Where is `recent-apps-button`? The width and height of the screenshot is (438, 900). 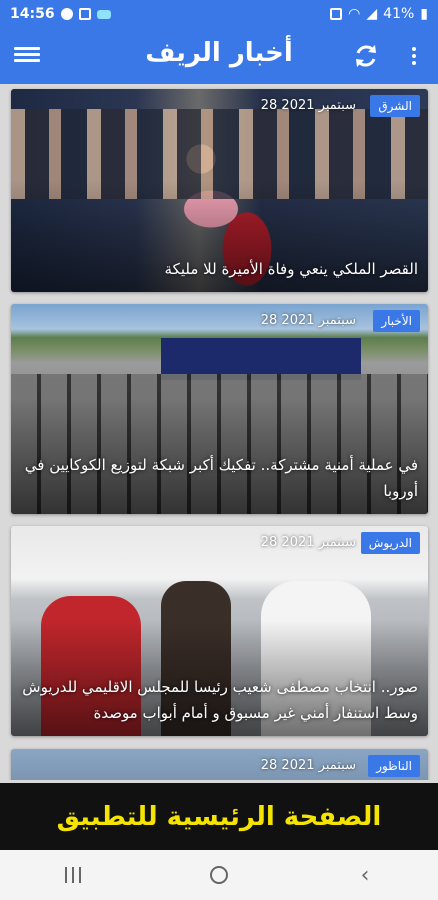
recent-apps-button is located at coordinates (73, 875).